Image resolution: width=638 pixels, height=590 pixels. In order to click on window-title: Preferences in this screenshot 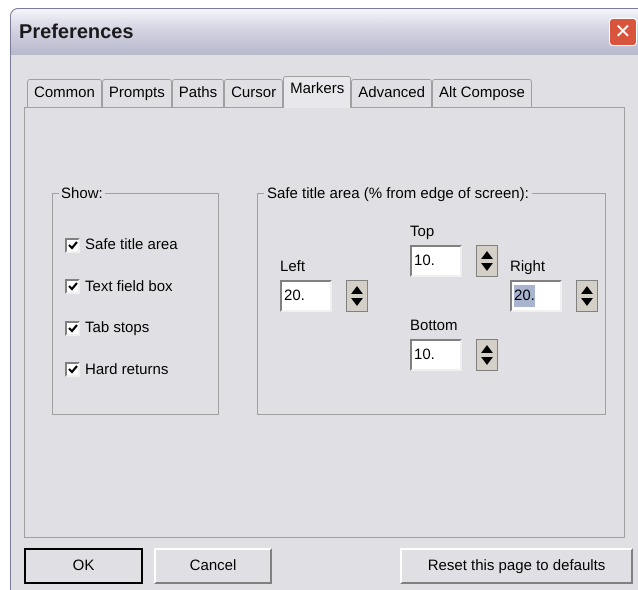, I will do `click(77, 32)`.